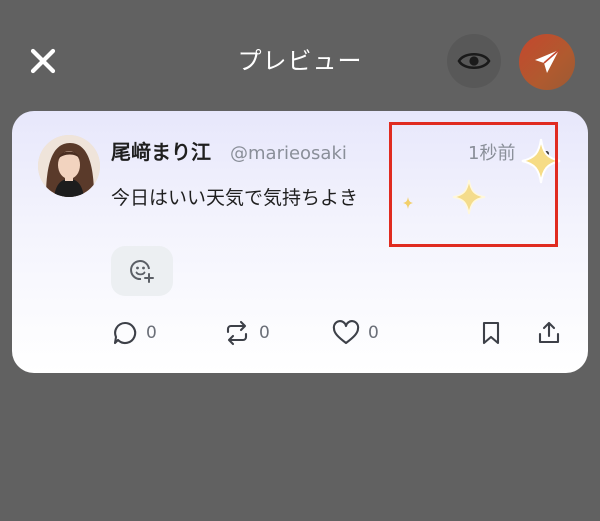 The image size is (600, 521). Describe the element at coordinates (346, 332) in the screenshot. I see `heart-icon` at that location.